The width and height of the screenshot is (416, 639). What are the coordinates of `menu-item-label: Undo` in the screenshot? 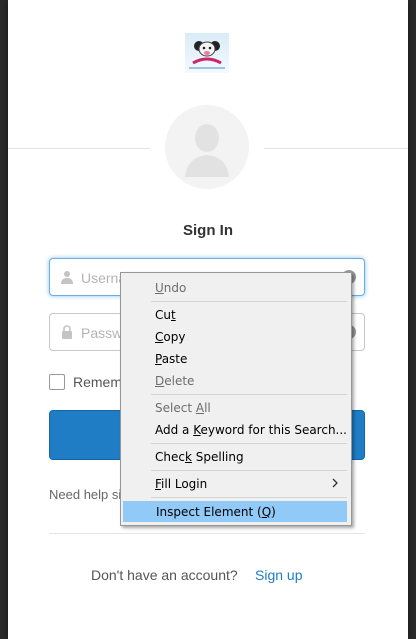 It's located at (171, 288).